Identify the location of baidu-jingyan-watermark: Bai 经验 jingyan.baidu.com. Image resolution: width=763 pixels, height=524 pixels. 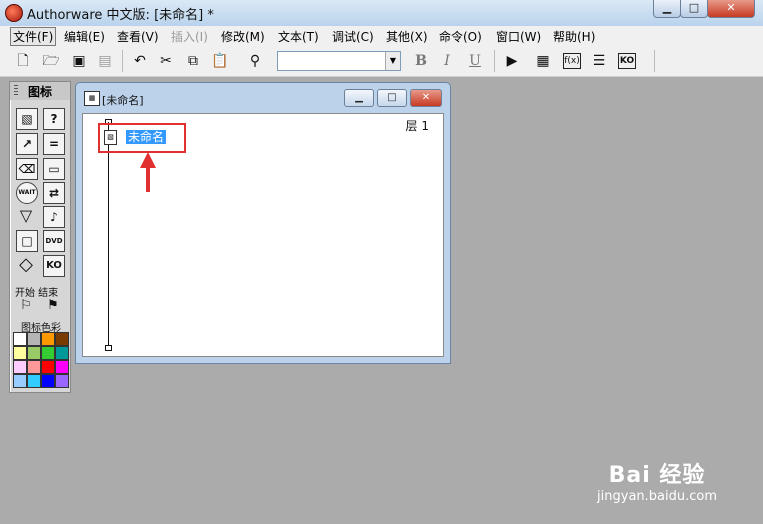
(657, 480).